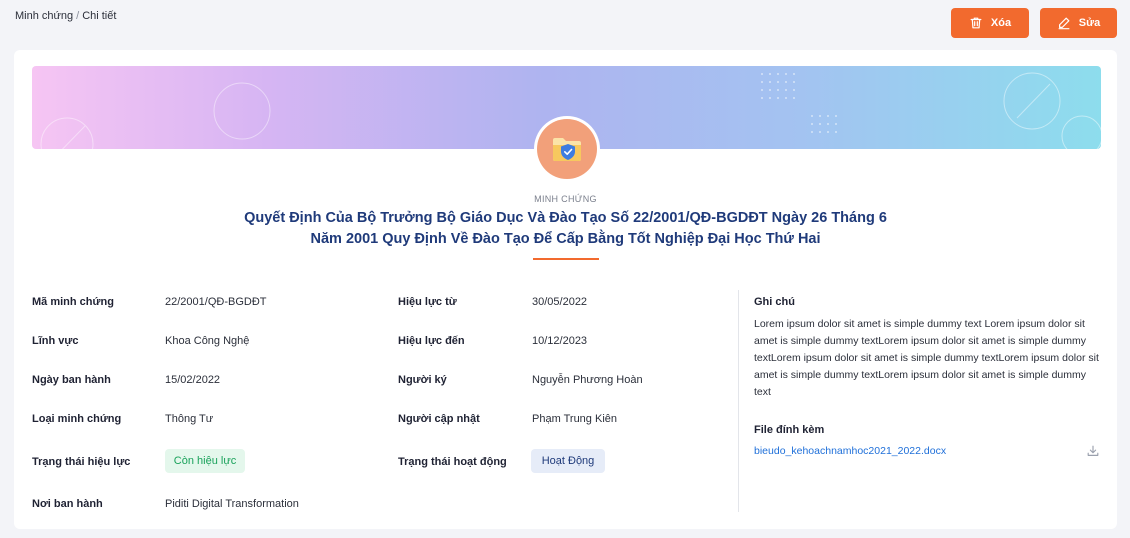  I want to click on attachment-link: bieudo_kehoachnamhoc2021_2022.docx, so click(850, 451).